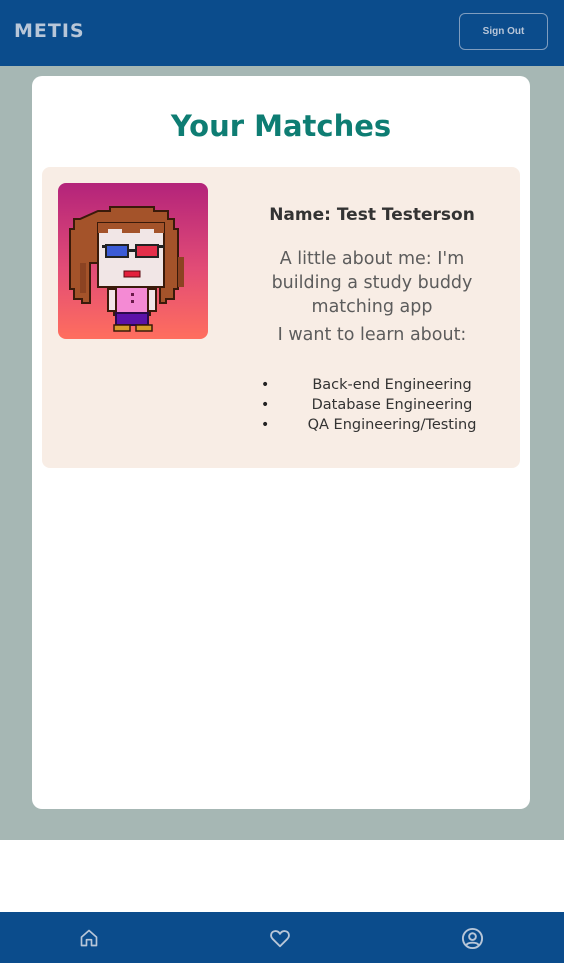 This screenshot has height=963, width=564. Describe the element at coordinates (372, 215) in the screenshot. I see `match-name: Name: Test Testerson` at that location.